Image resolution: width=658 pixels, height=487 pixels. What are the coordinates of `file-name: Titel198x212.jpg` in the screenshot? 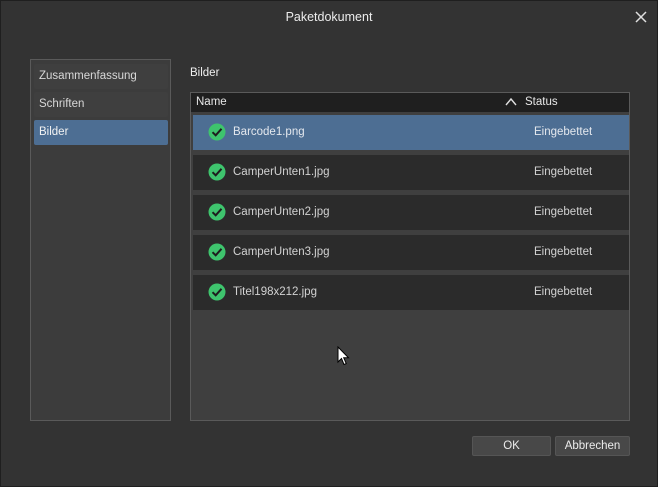 It's located at (275, 292).